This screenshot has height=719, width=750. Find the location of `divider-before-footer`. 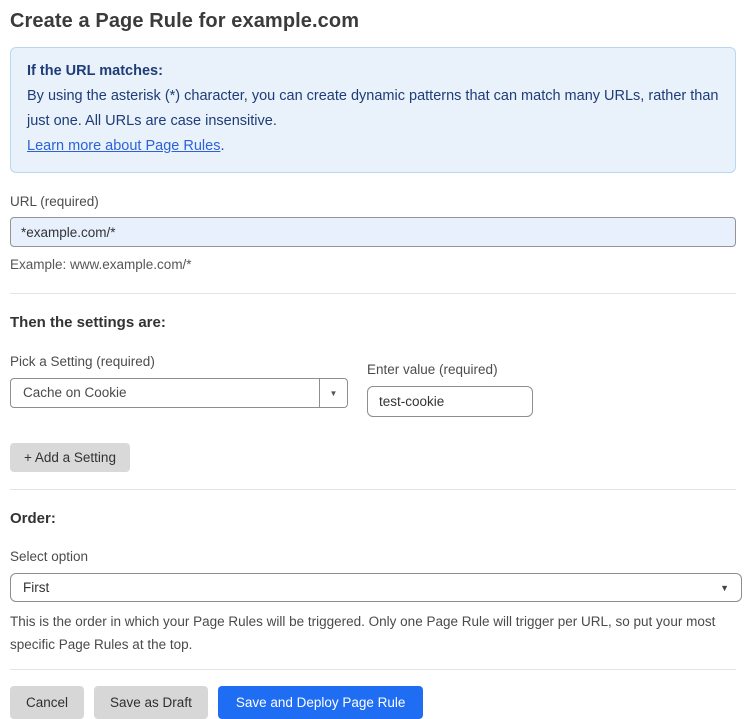

divider-before-footer is located at coordinates (373, 669).